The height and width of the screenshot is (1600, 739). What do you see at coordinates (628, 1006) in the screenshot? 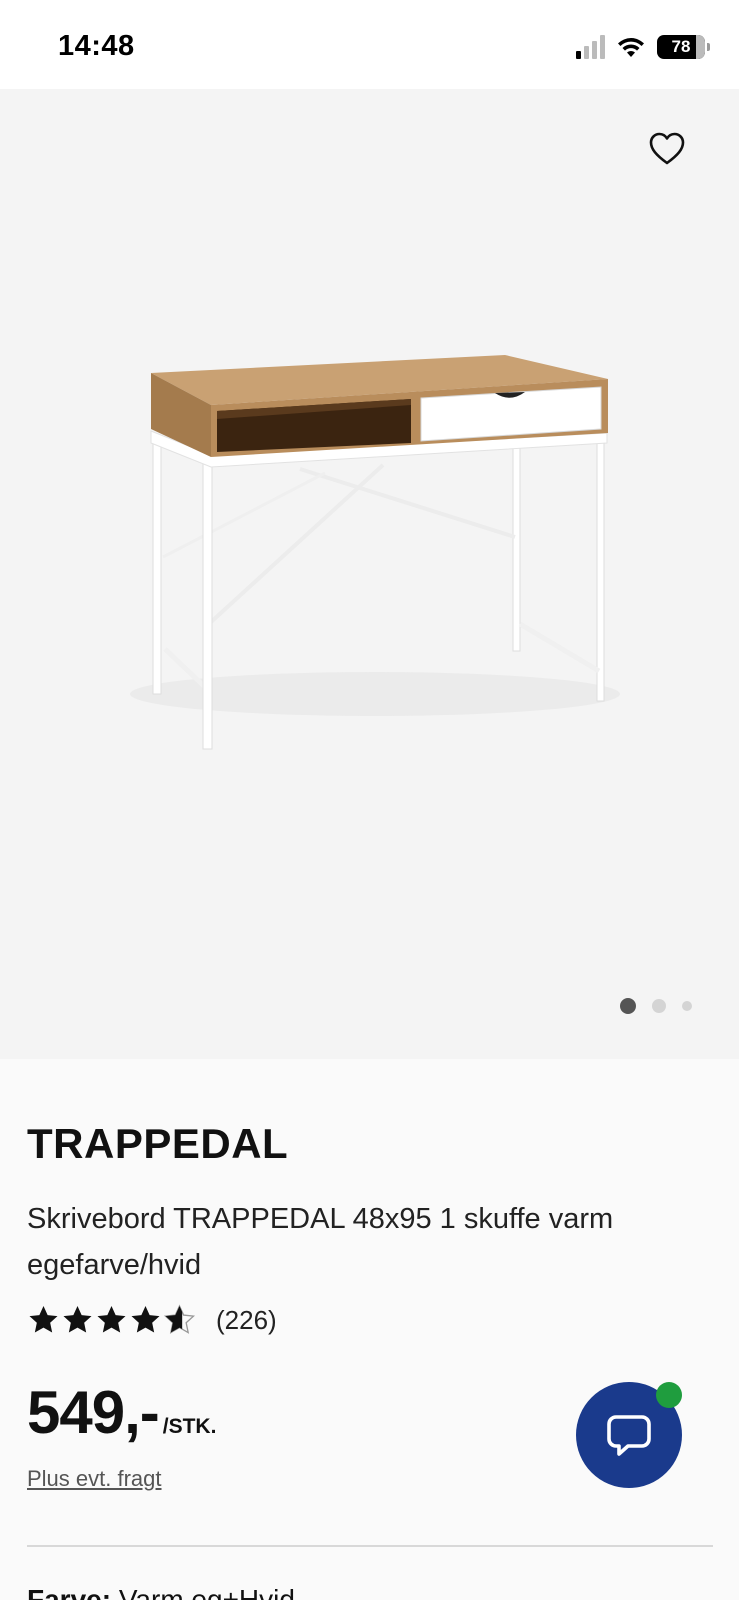
I see `gallery-dot-active` at bounding box center [628, 1006].